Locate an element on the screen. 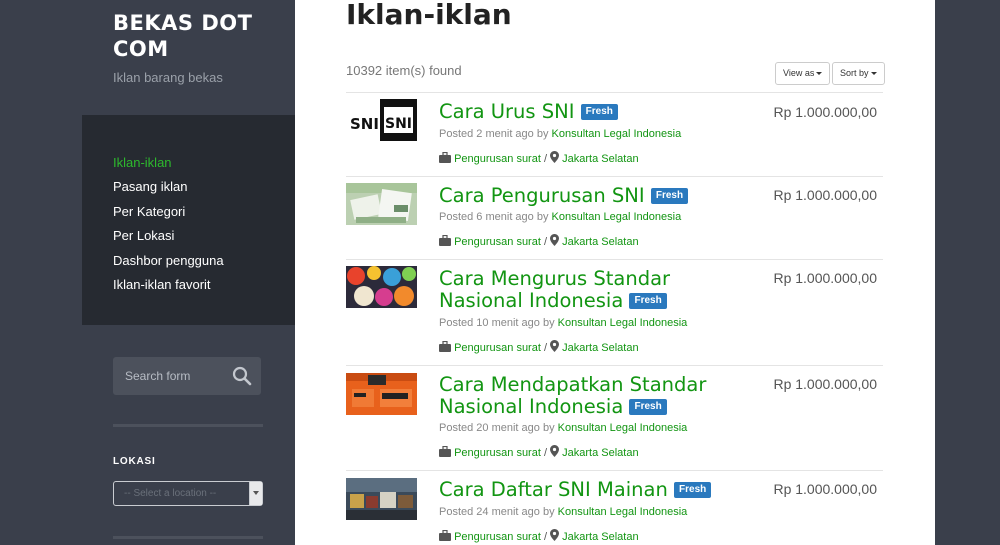 The image size is (1000, 545). toy-store-image is located at coordinates (381, 499).